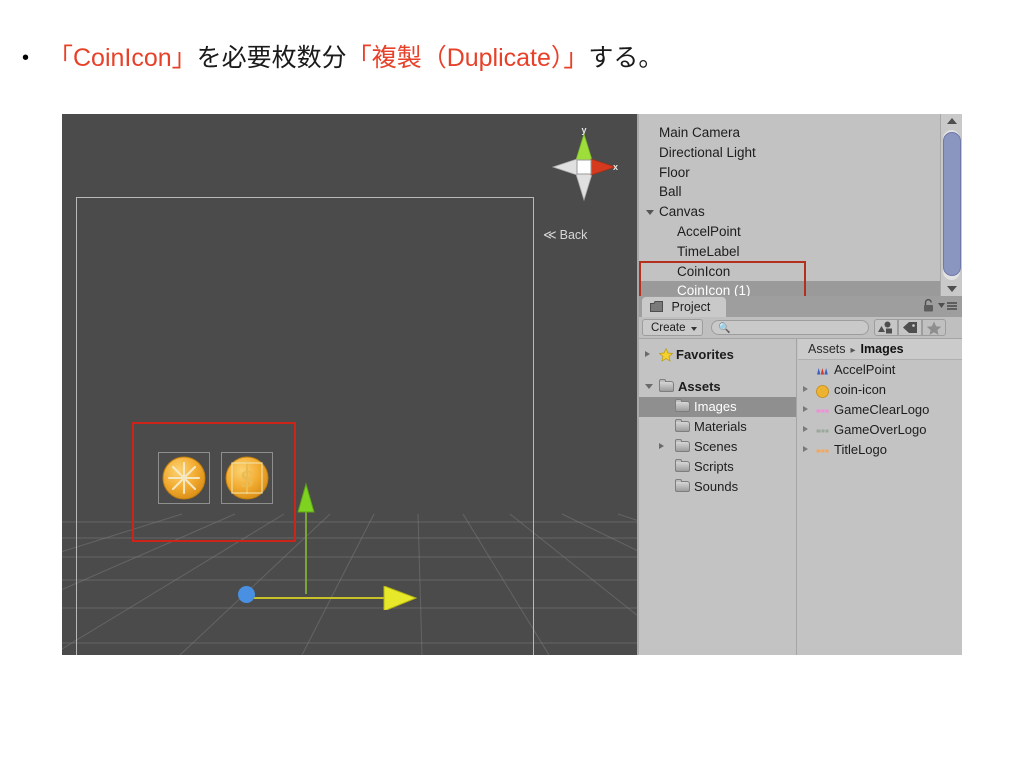 The height and width of the screenshot is (768, 1024). I want to click on svg-text: S, so click(822, 392).